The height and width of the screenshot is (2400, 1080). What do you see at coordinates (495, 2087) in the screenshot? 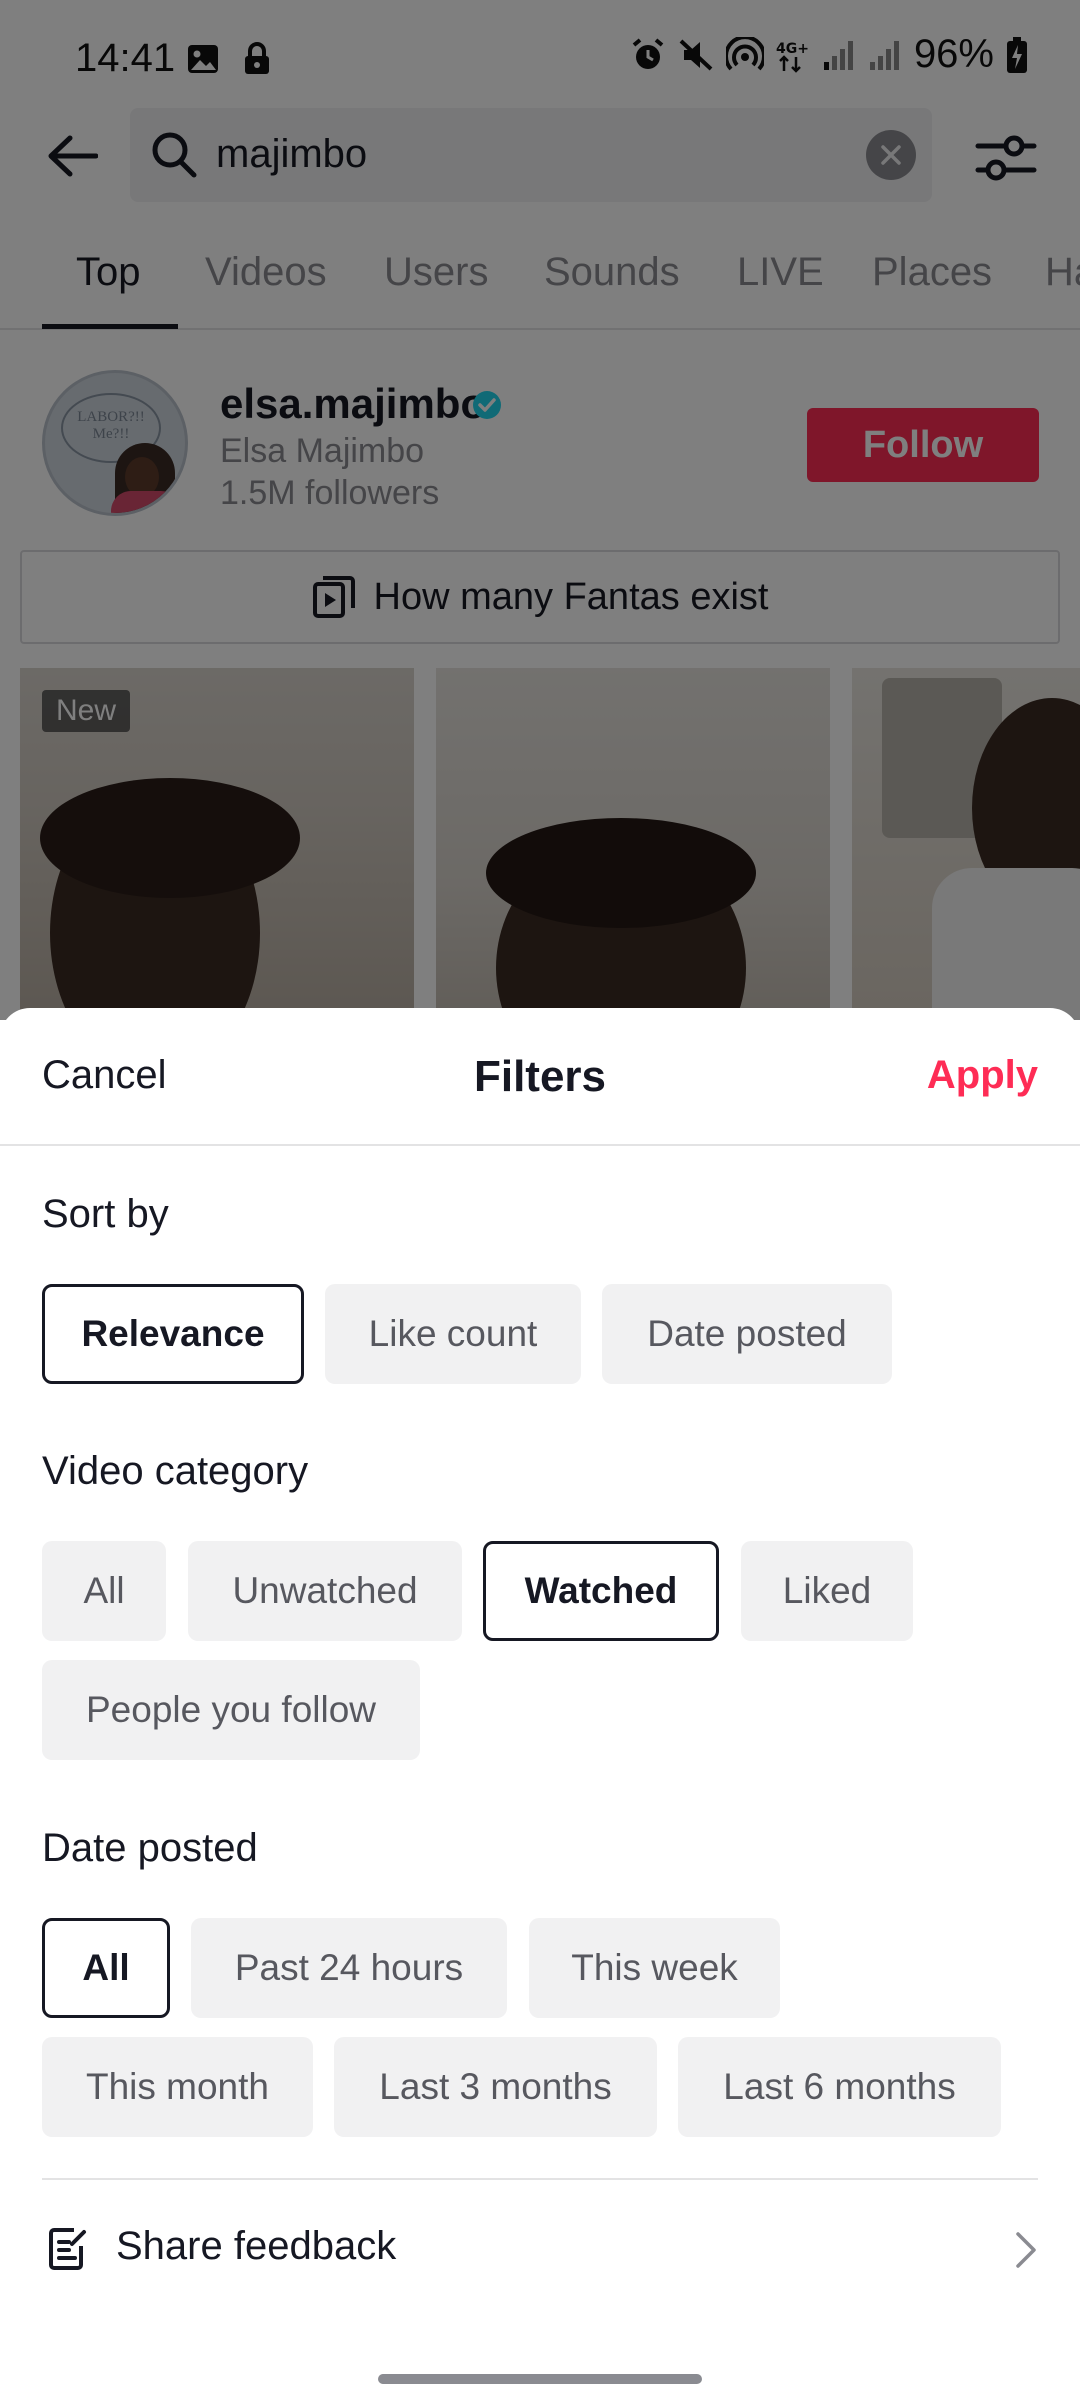
I see `date-last-3-months-chip: Last 3 months` at bounding box center [495, 2087].